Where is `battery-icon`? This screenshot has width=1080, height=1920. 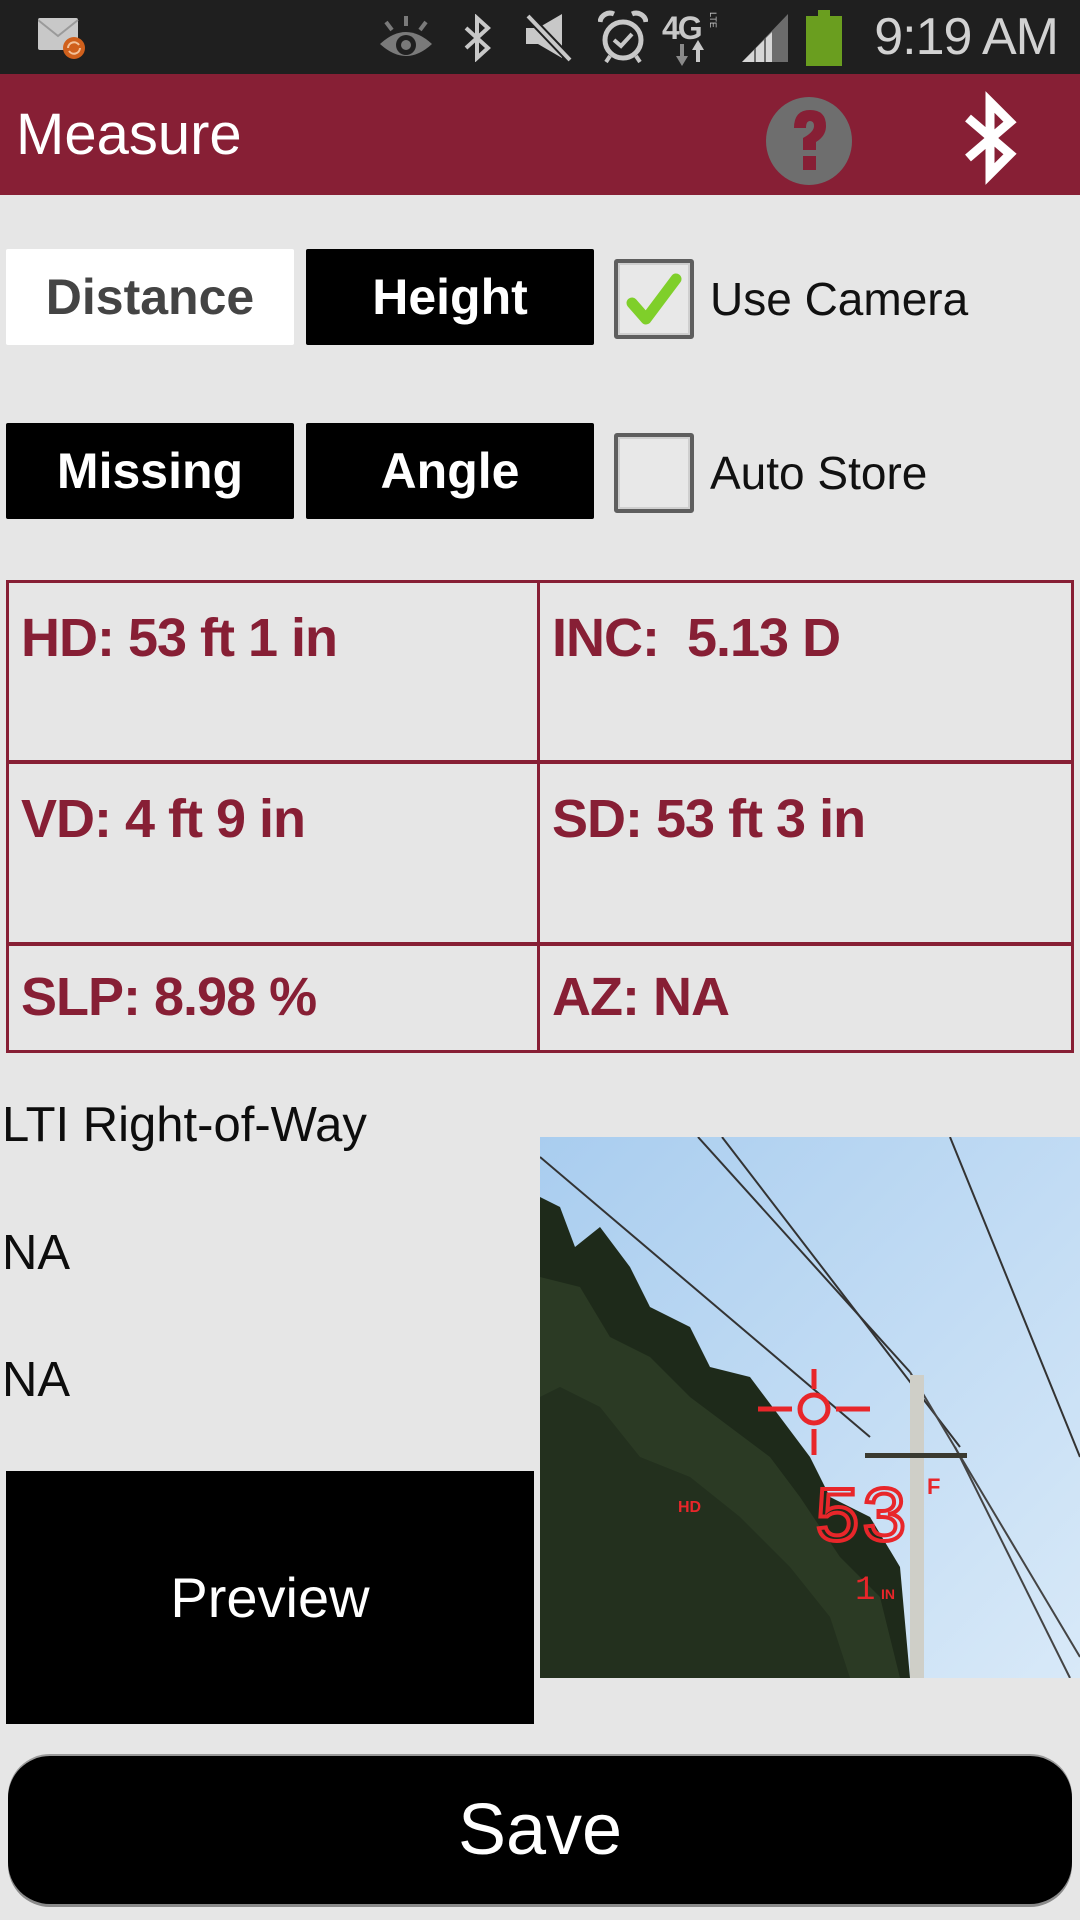 battery-icon is located at coordinates (824, 38).